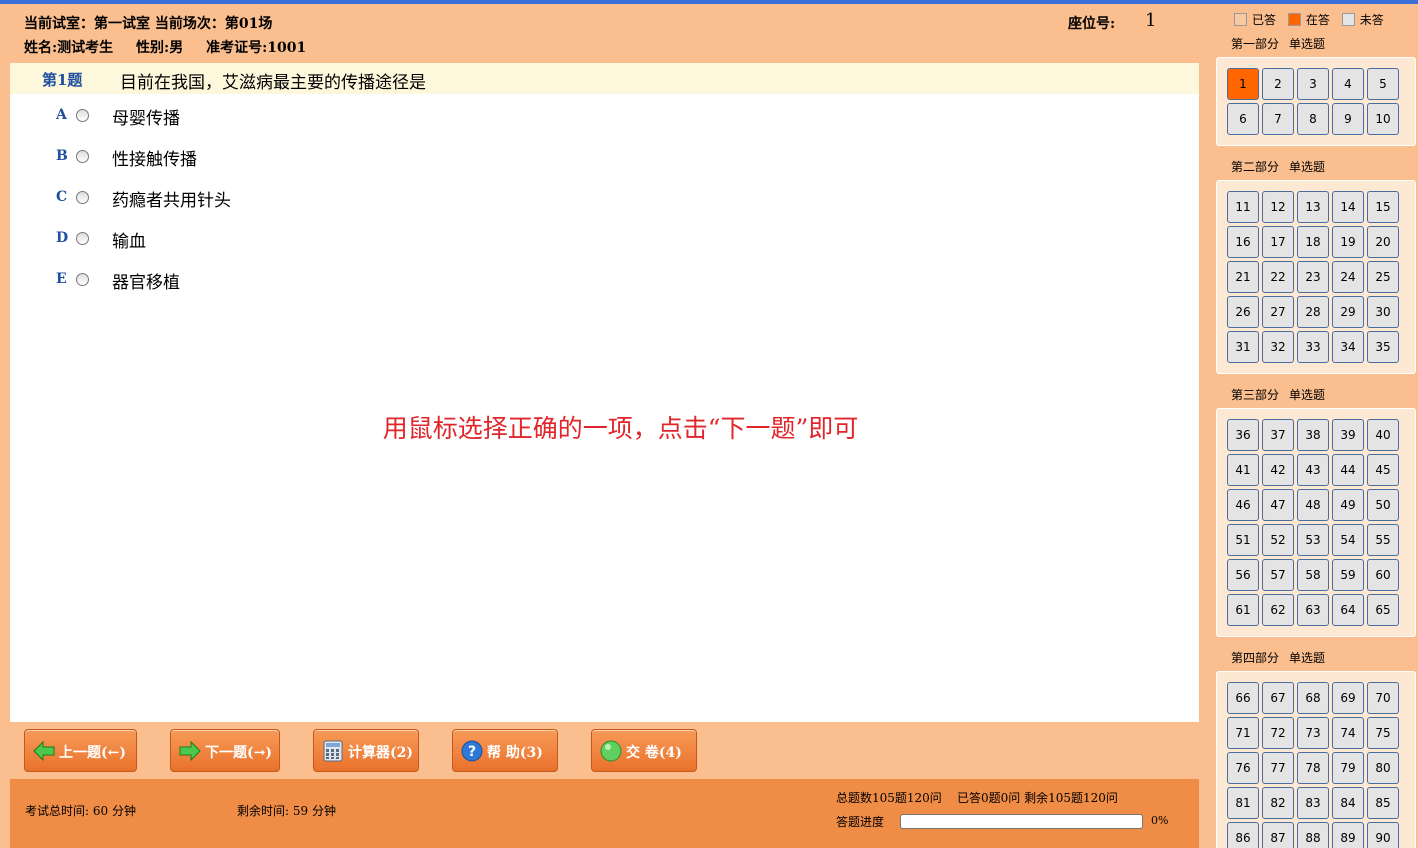 The height and width of the screenshot is (848, 1418). Describe the element at coordinates (1313, 540) in the screenshot. I see `question-nav-button: 53` at that location.